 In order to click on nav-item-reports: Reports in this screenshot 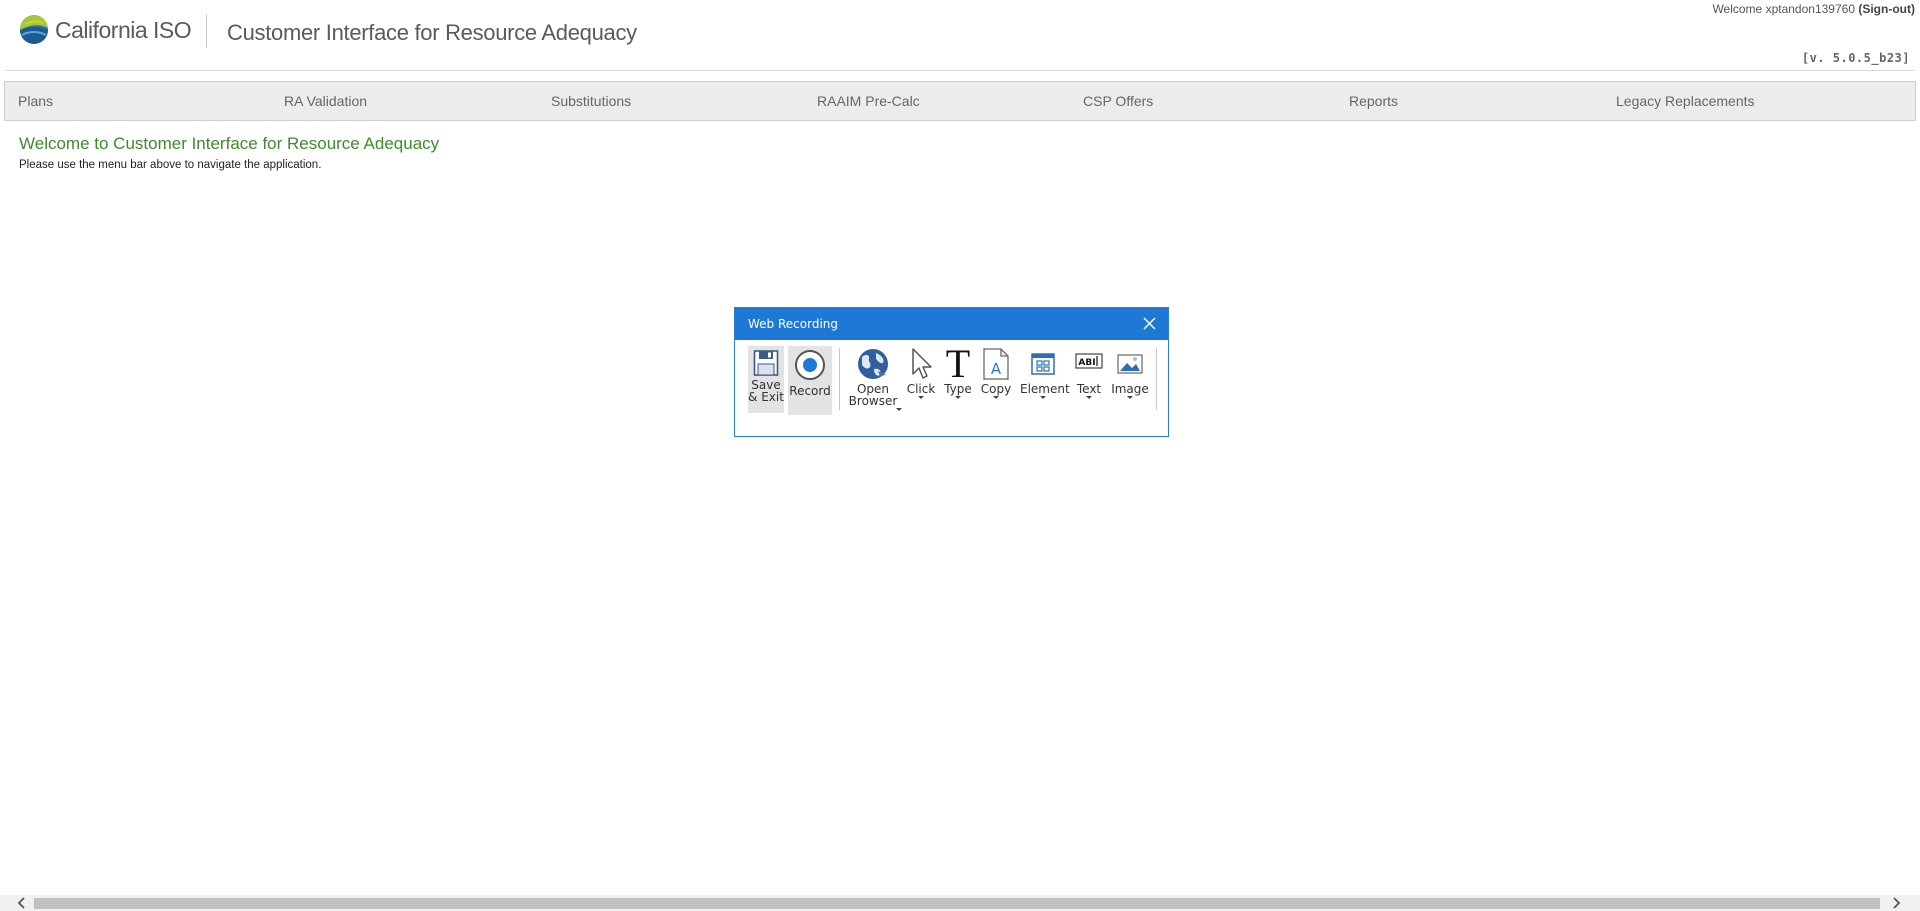, I will do `click(1373, 101)`.